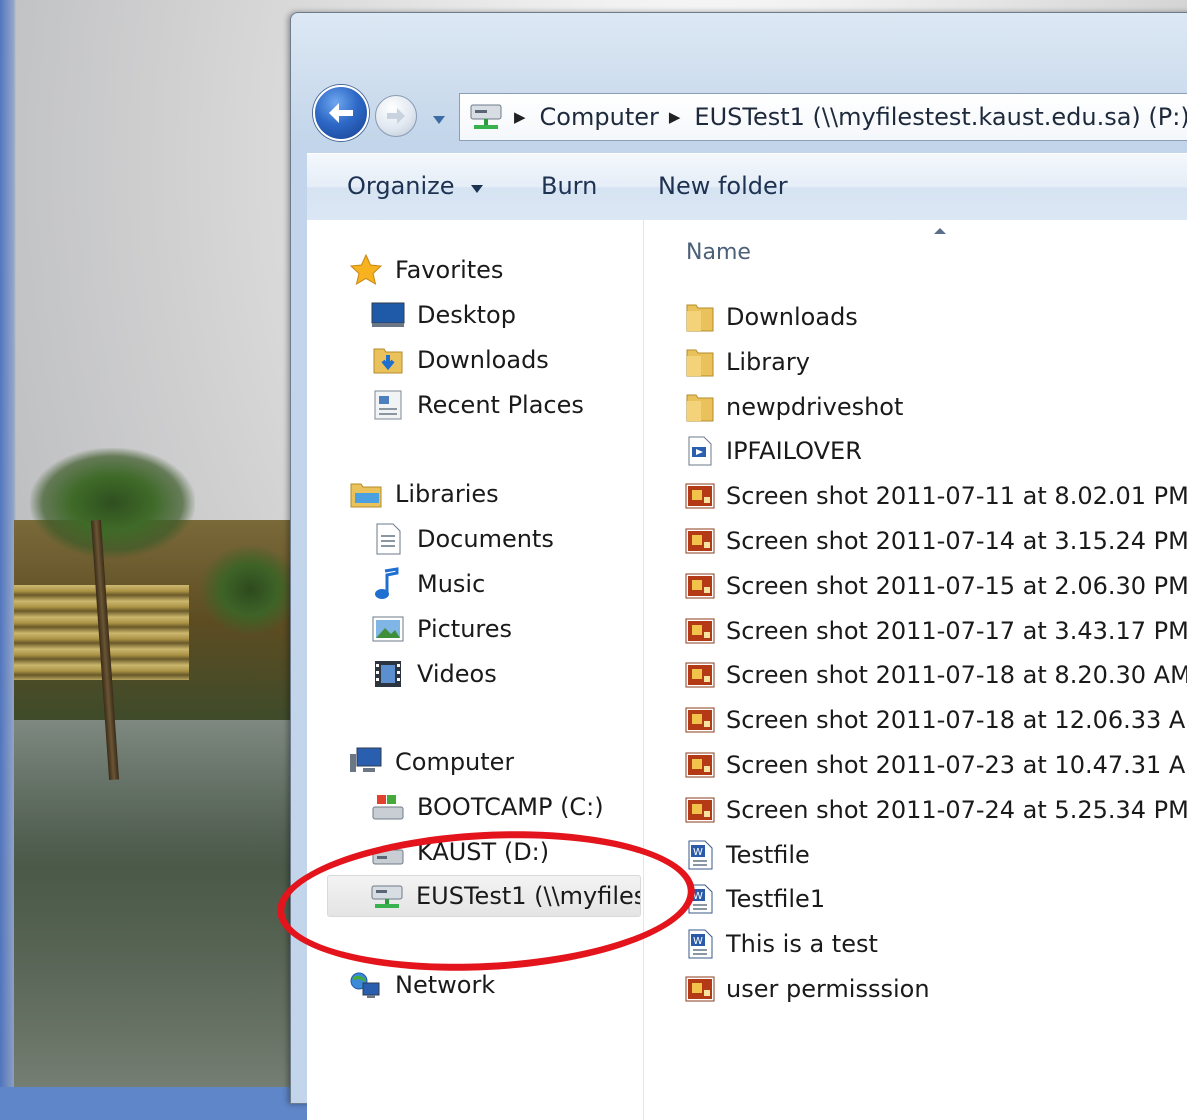 This screenshot has width=1187, height=1120. What do you see at coordinates (449, 270) in the screenshot?
I see `nav-label: Favorites` at bounding box center [449, 270].